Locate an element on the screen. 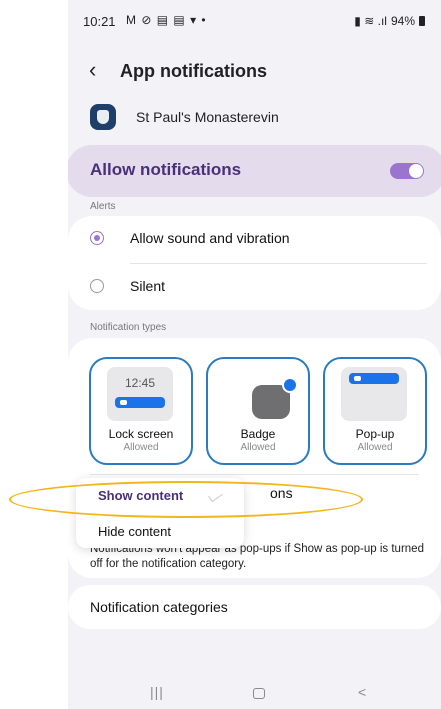  recents-icon: ||| is located at coordinates (157, 692).